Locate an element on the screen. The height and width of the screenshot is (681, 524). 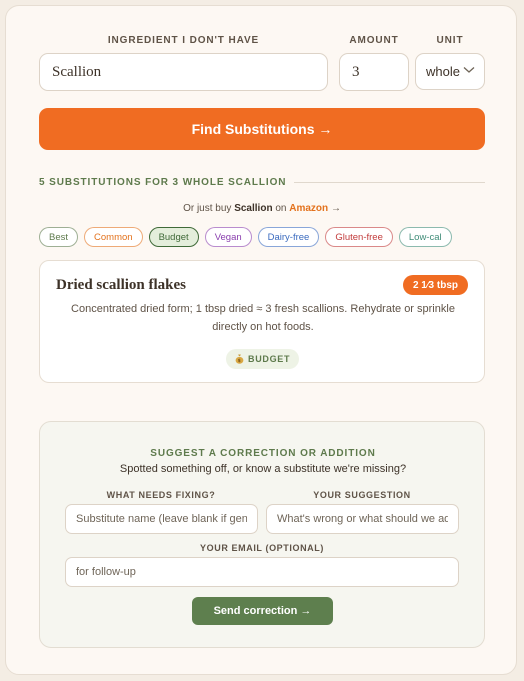
filter-chip-gluten-free: Gluten-free is located at coordinates (359, 237).